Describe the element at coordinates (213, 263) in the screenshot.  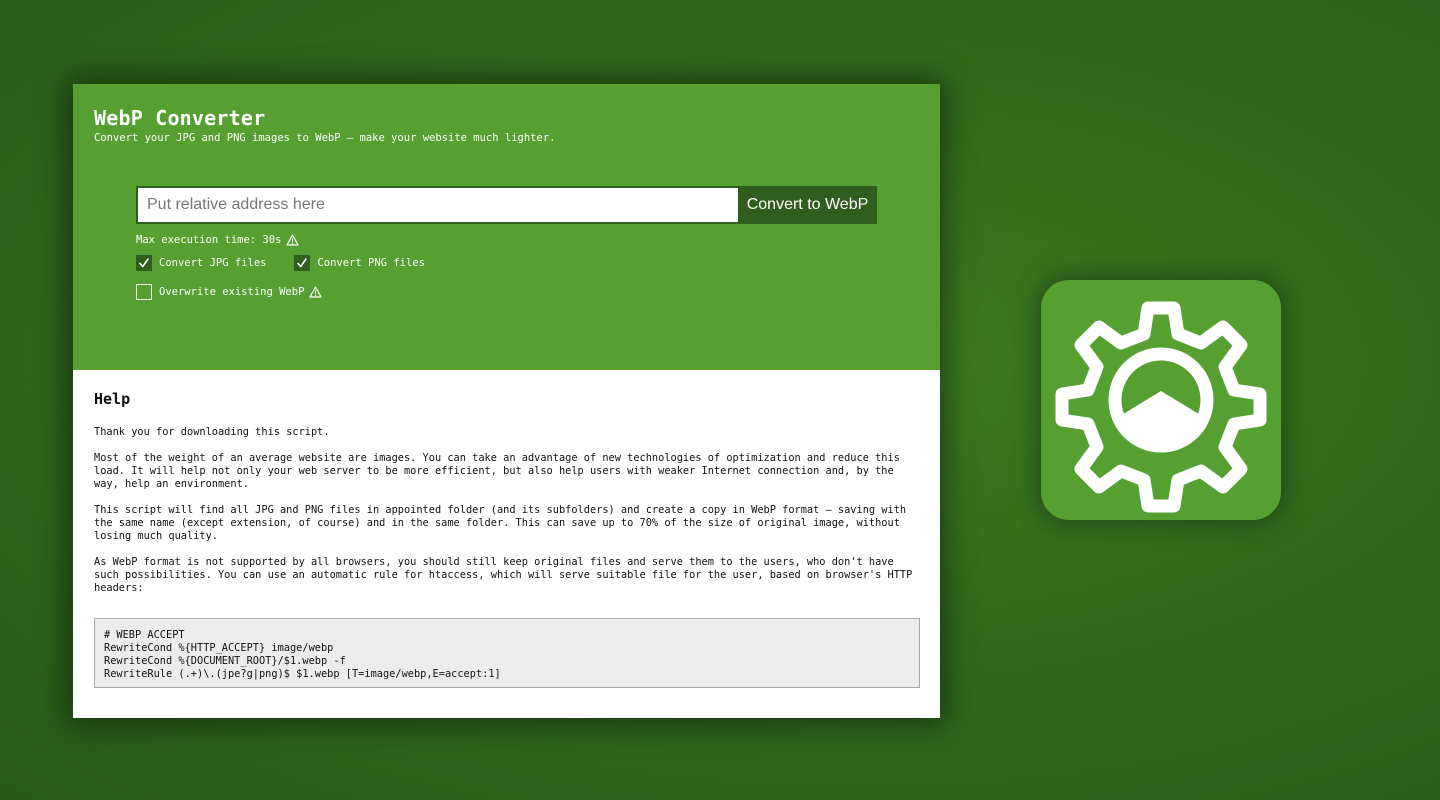
I see `convert-jpg-label: Convert JPG files` at that location.